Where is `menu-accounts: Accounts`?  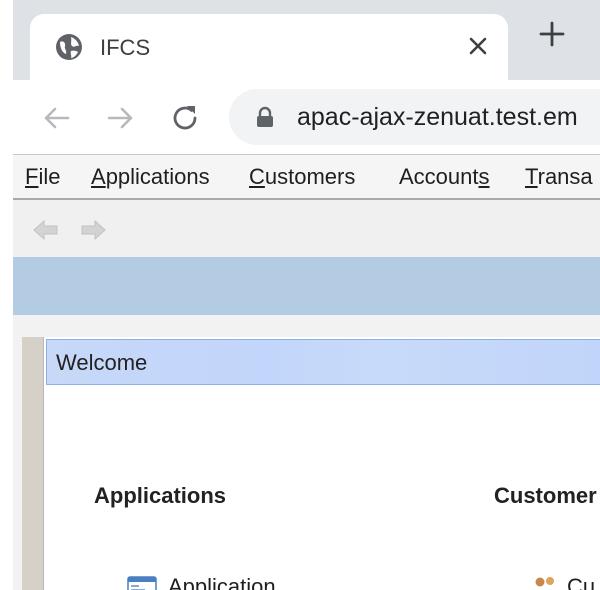
menu-accounts: Accounts is located at coordinates (444, 177).